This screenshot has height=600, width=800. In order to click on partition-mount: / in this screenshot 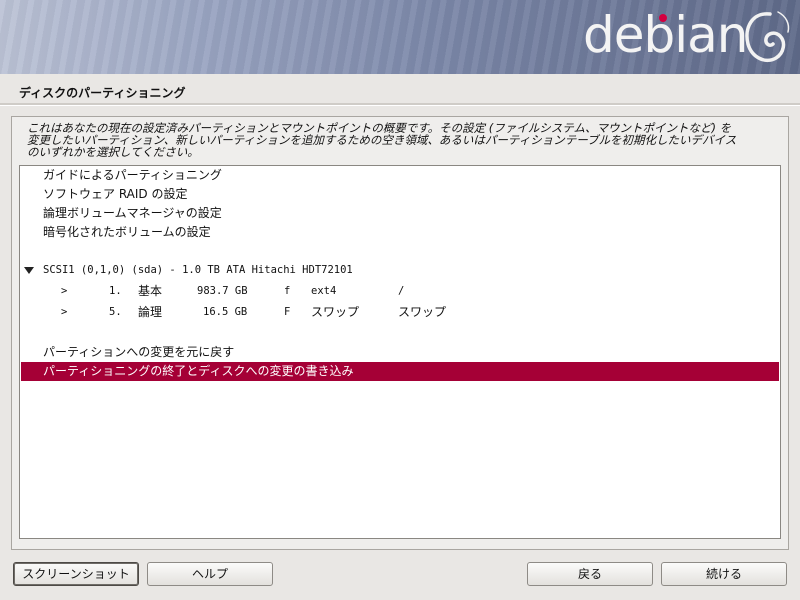, I will do `click(401, 291)`.